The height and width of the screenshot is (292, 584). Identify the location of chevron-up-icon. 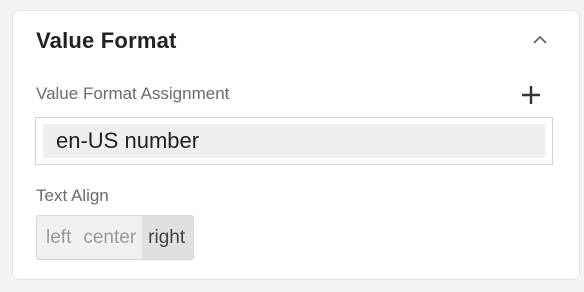
(540, 40).